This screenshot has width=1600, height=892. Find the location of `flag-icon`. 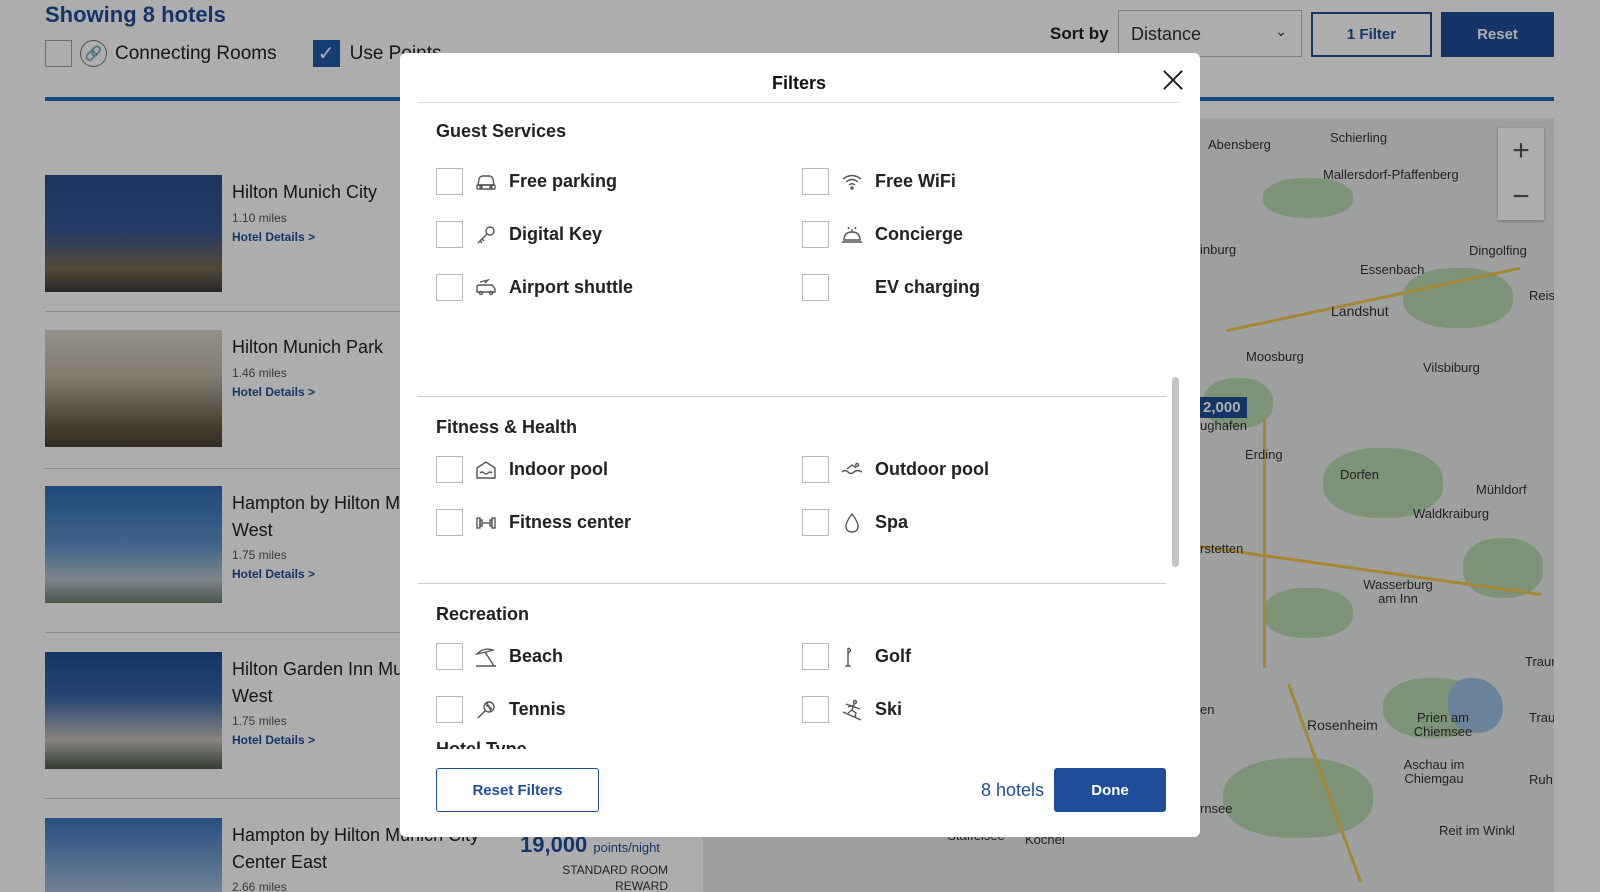

flag-icon is located at coordinates (852, 657).